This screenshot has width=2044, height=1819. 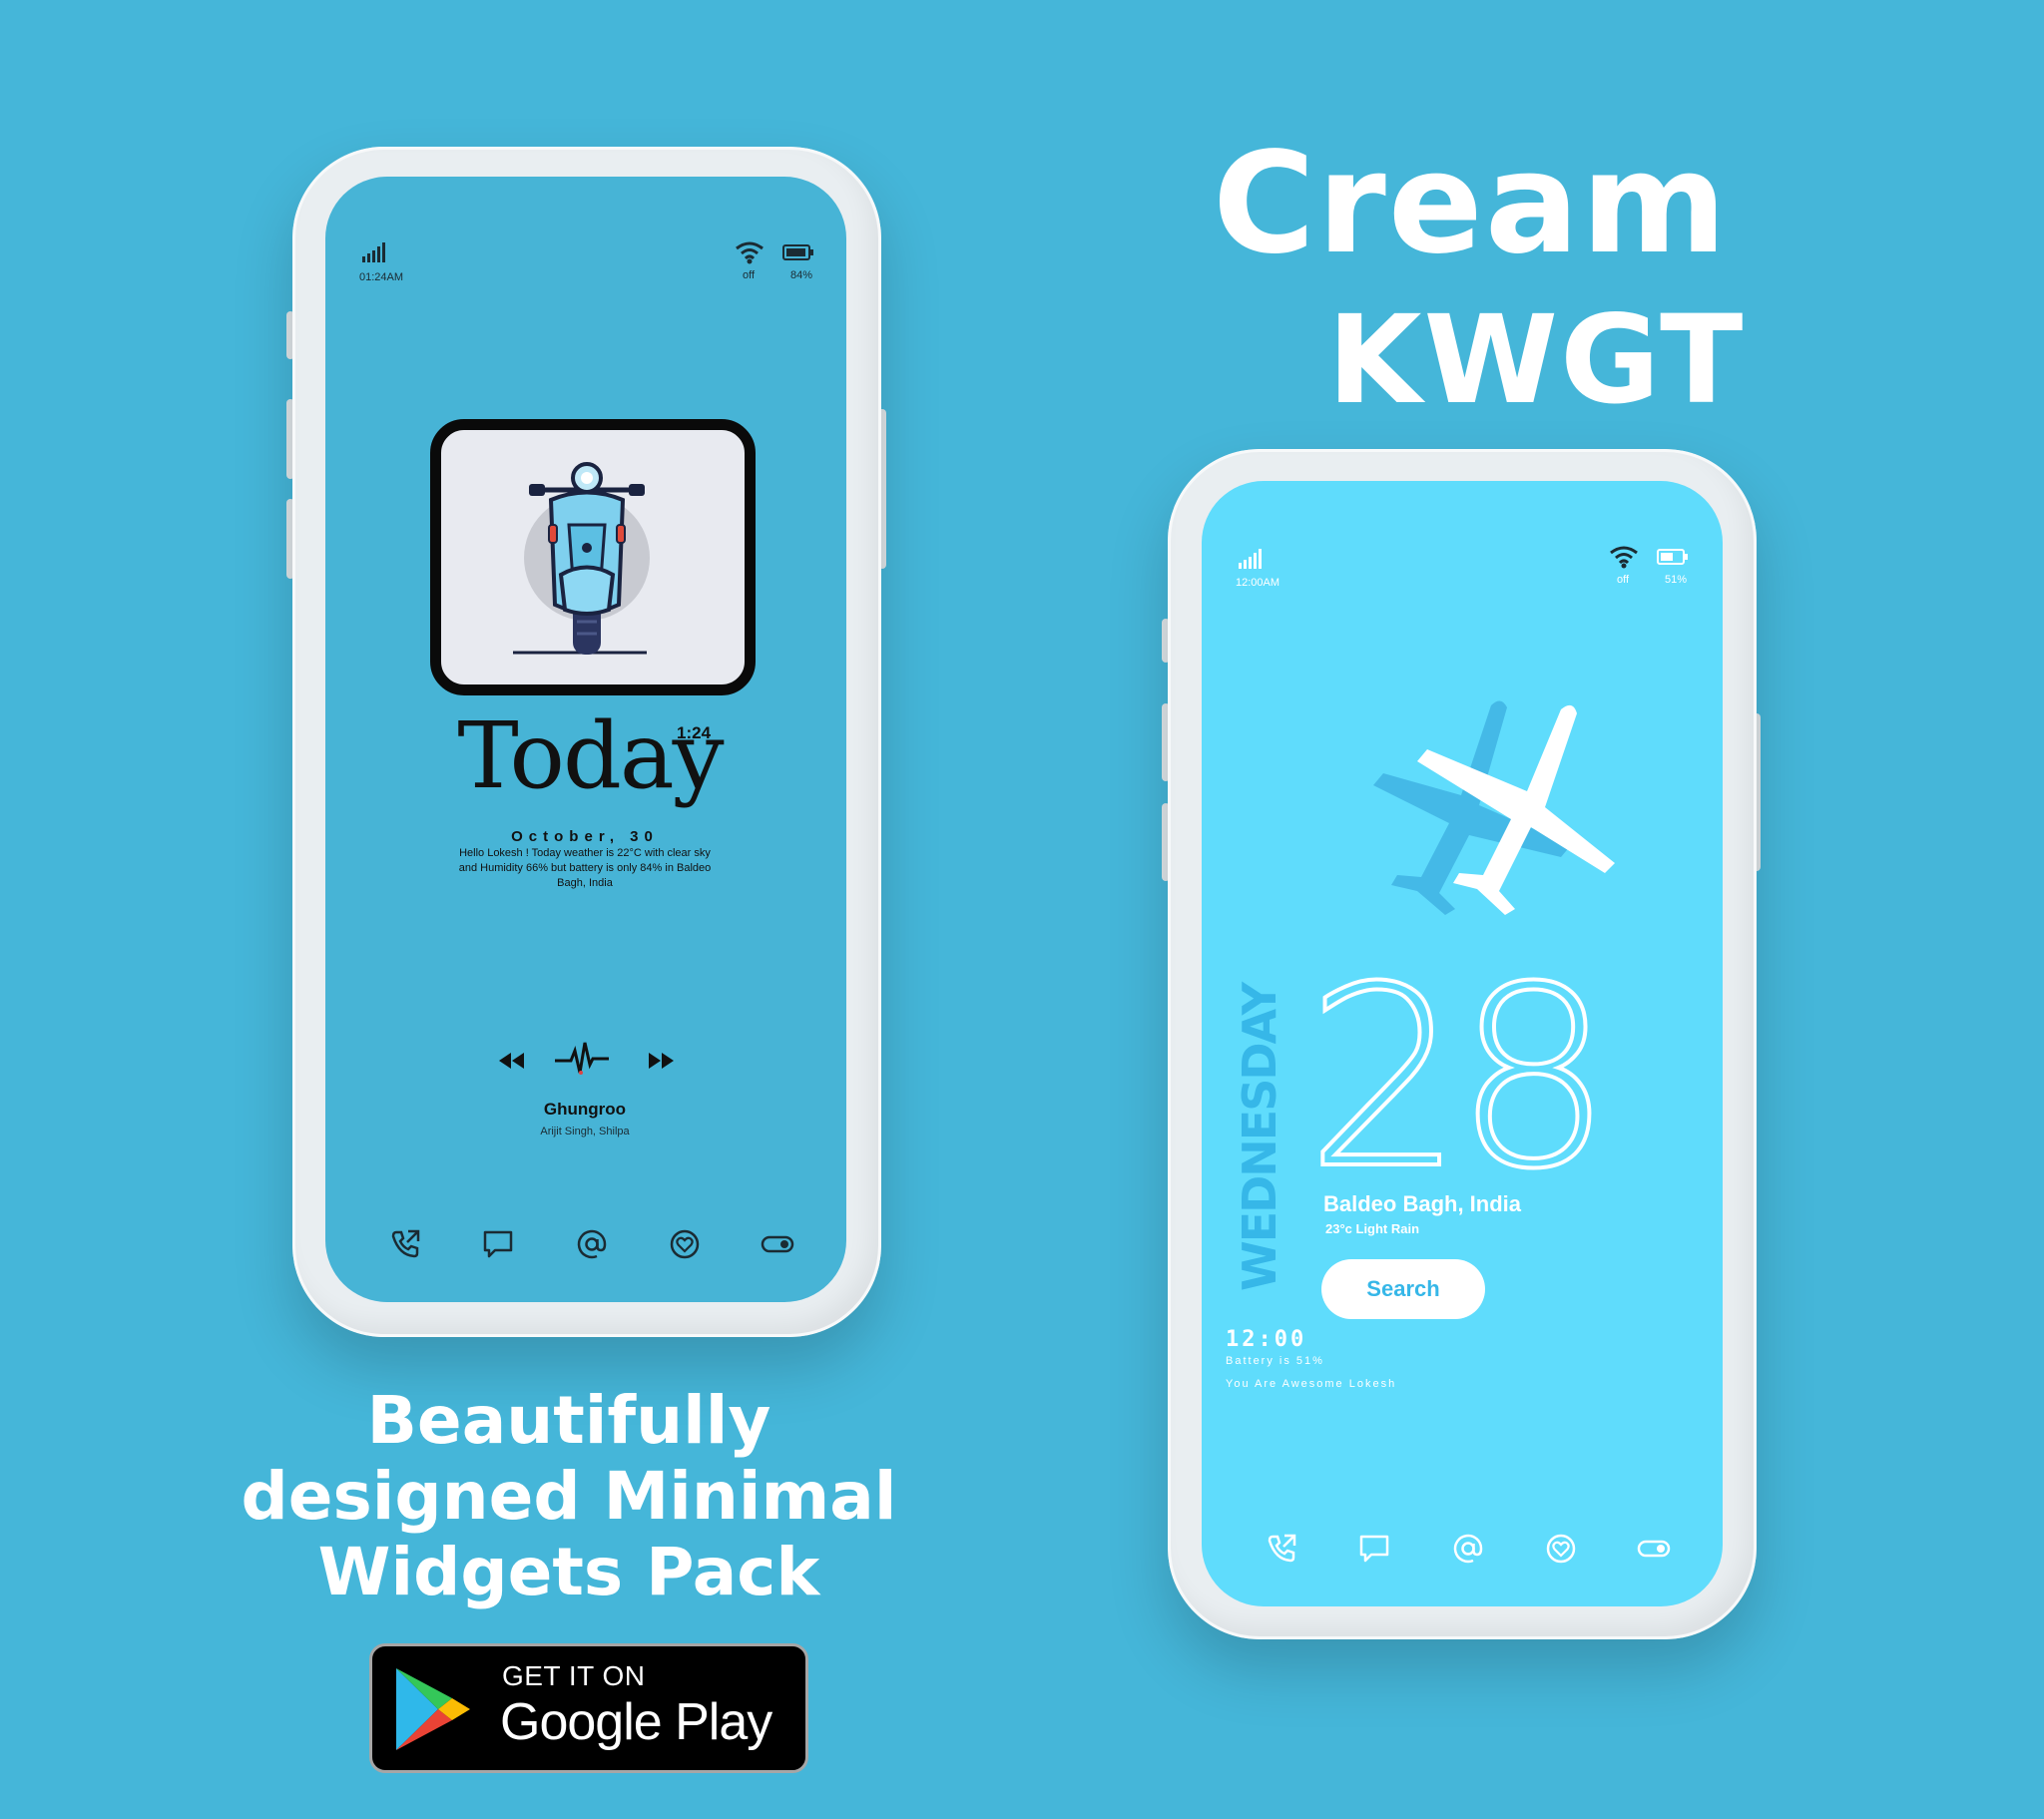 I want to click on rewind-icon, so click(x=511, y=1061).